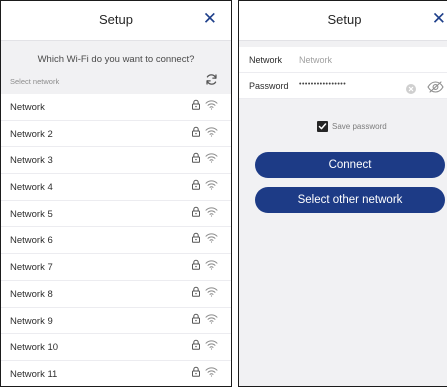 The height and width of the screenshot is (387, 447). I want to click on connect-button: Connect, so click(350, 165).